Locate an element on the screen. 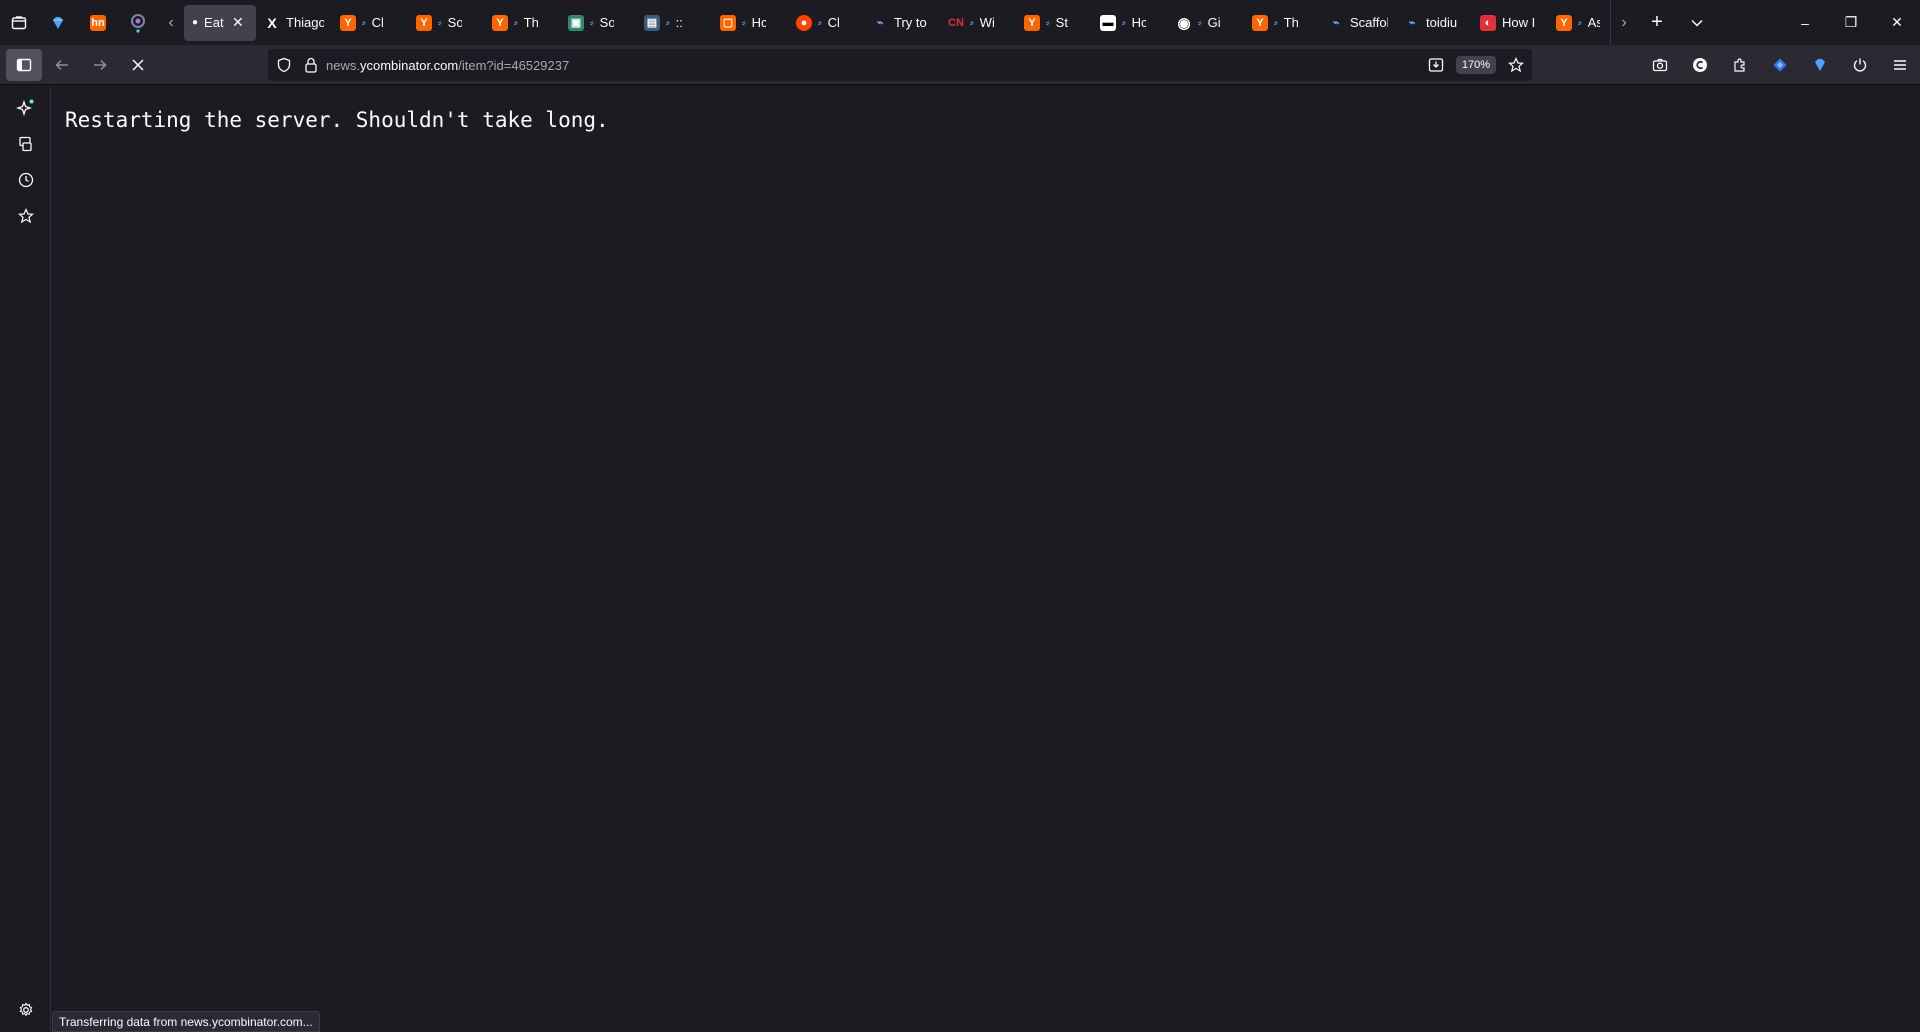 The image size is (1920, 1032). forward-button is located at coordinates (100, 65).